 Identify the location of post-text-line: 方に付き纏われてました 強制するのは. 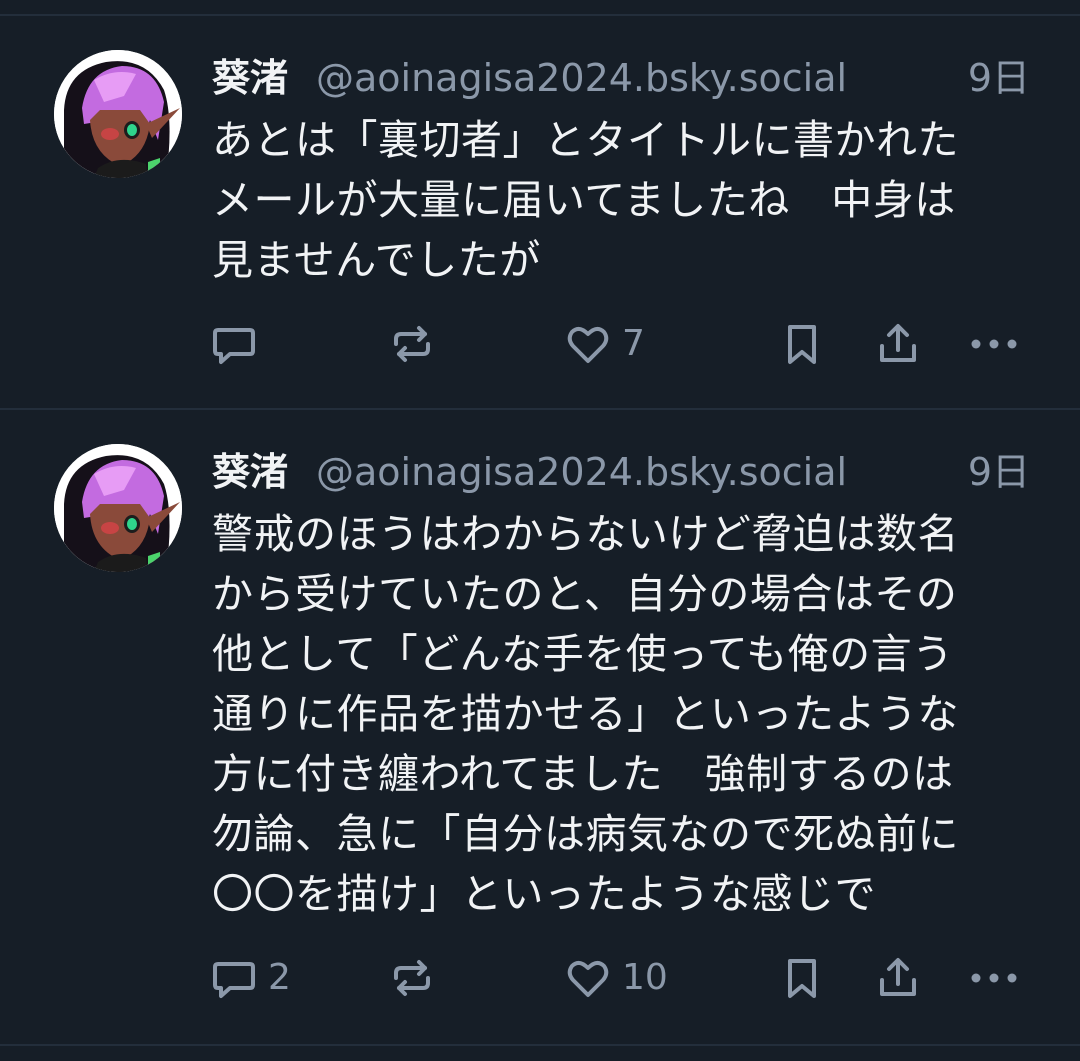
(583, 774).